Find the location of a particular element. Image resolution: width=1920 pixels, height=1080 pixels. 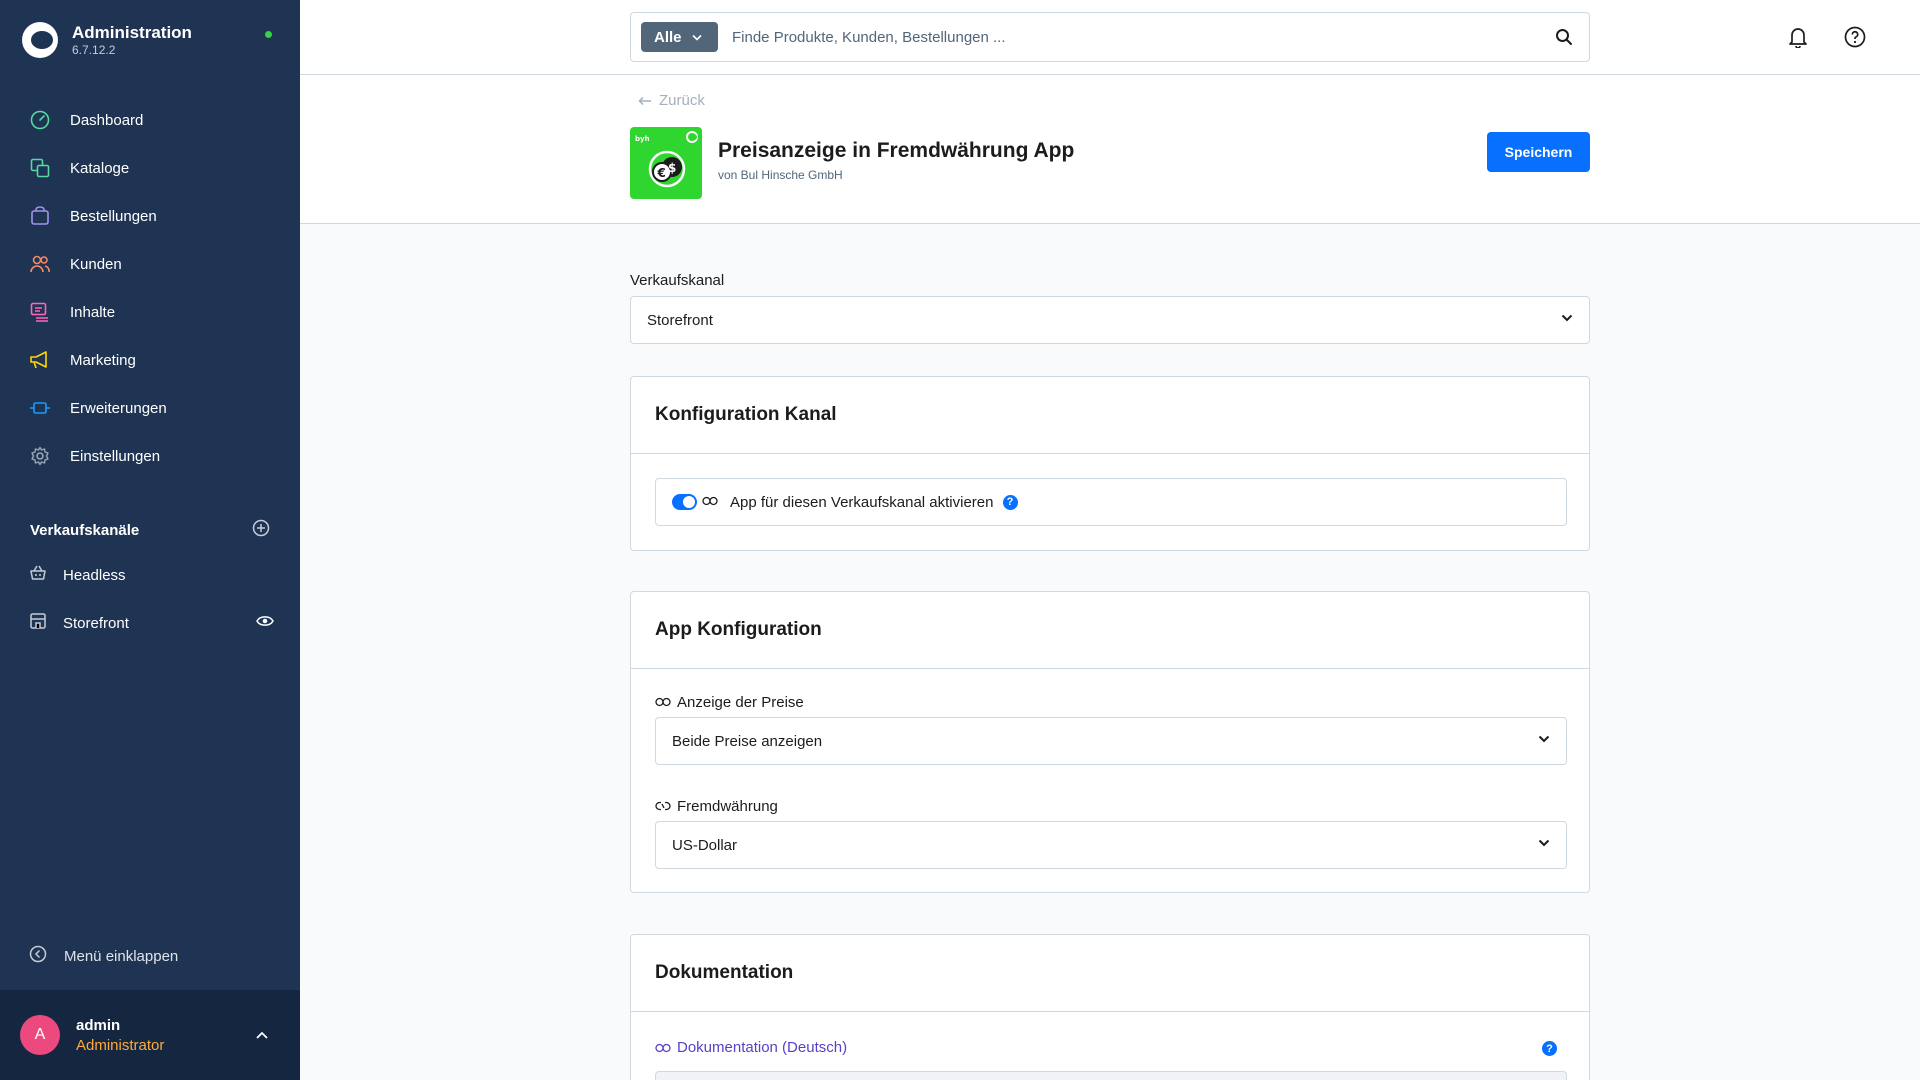

documentation-card: Dokumentation Dokumentation (Deutsch) ? is located at coordinates (1110, 1007).